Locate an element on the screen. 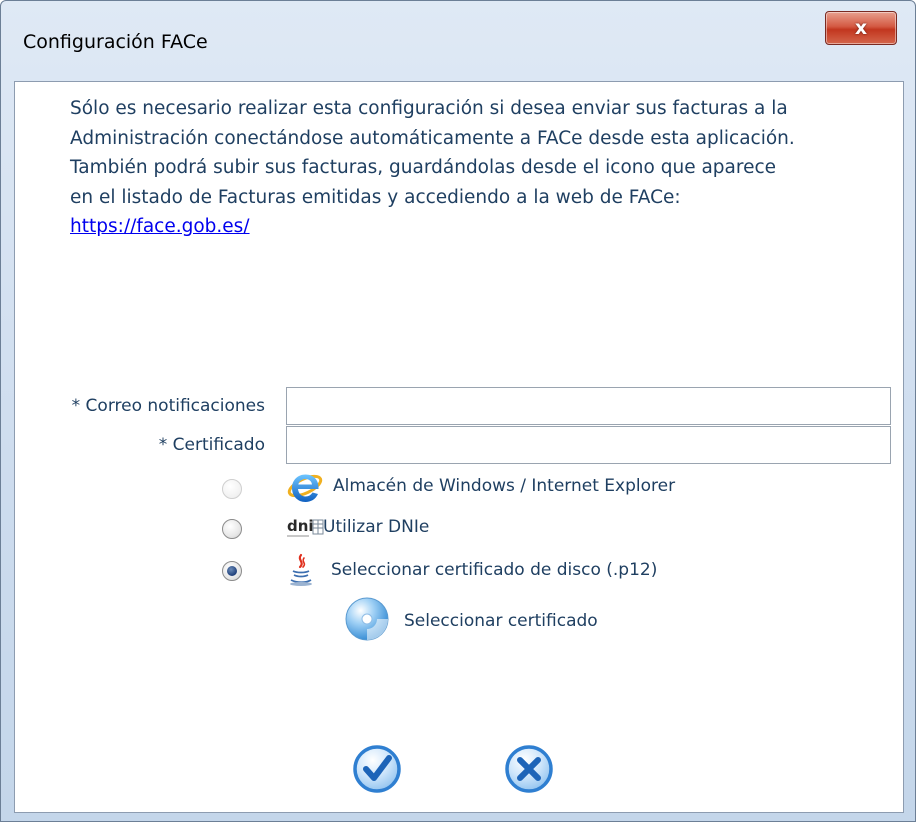 This screenshot has height=822, width=916. face-link: https://face.gob.es/ is located at coordinates (160, 226).